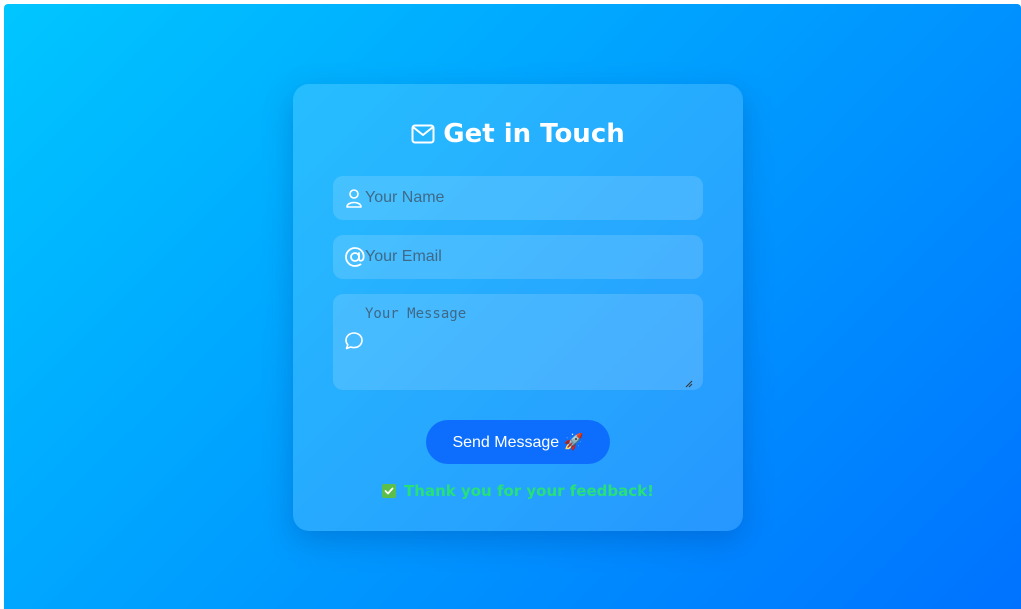  What do you see at coordinates (403, 256) in the screenshot?
I see `email-placeholder: Your Email` at bounding box center [403, 256].